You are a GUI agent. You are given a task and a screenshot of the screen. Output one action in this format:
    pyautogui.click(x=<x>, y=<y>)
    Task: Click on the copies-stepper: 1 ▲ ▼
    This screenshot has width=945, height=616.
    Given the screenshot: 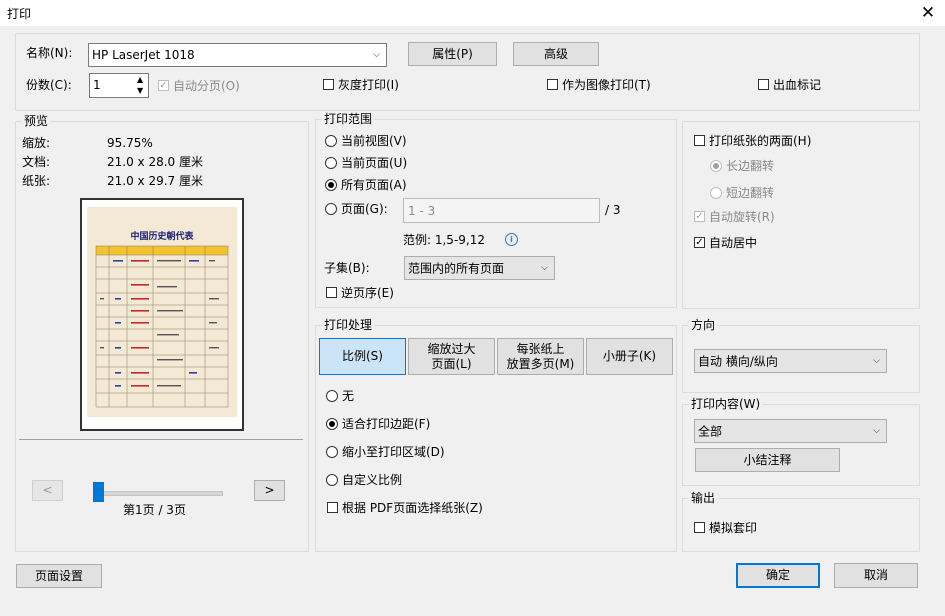 What is the action you would take?
    pyautogui.click(x=119, y=85)
    